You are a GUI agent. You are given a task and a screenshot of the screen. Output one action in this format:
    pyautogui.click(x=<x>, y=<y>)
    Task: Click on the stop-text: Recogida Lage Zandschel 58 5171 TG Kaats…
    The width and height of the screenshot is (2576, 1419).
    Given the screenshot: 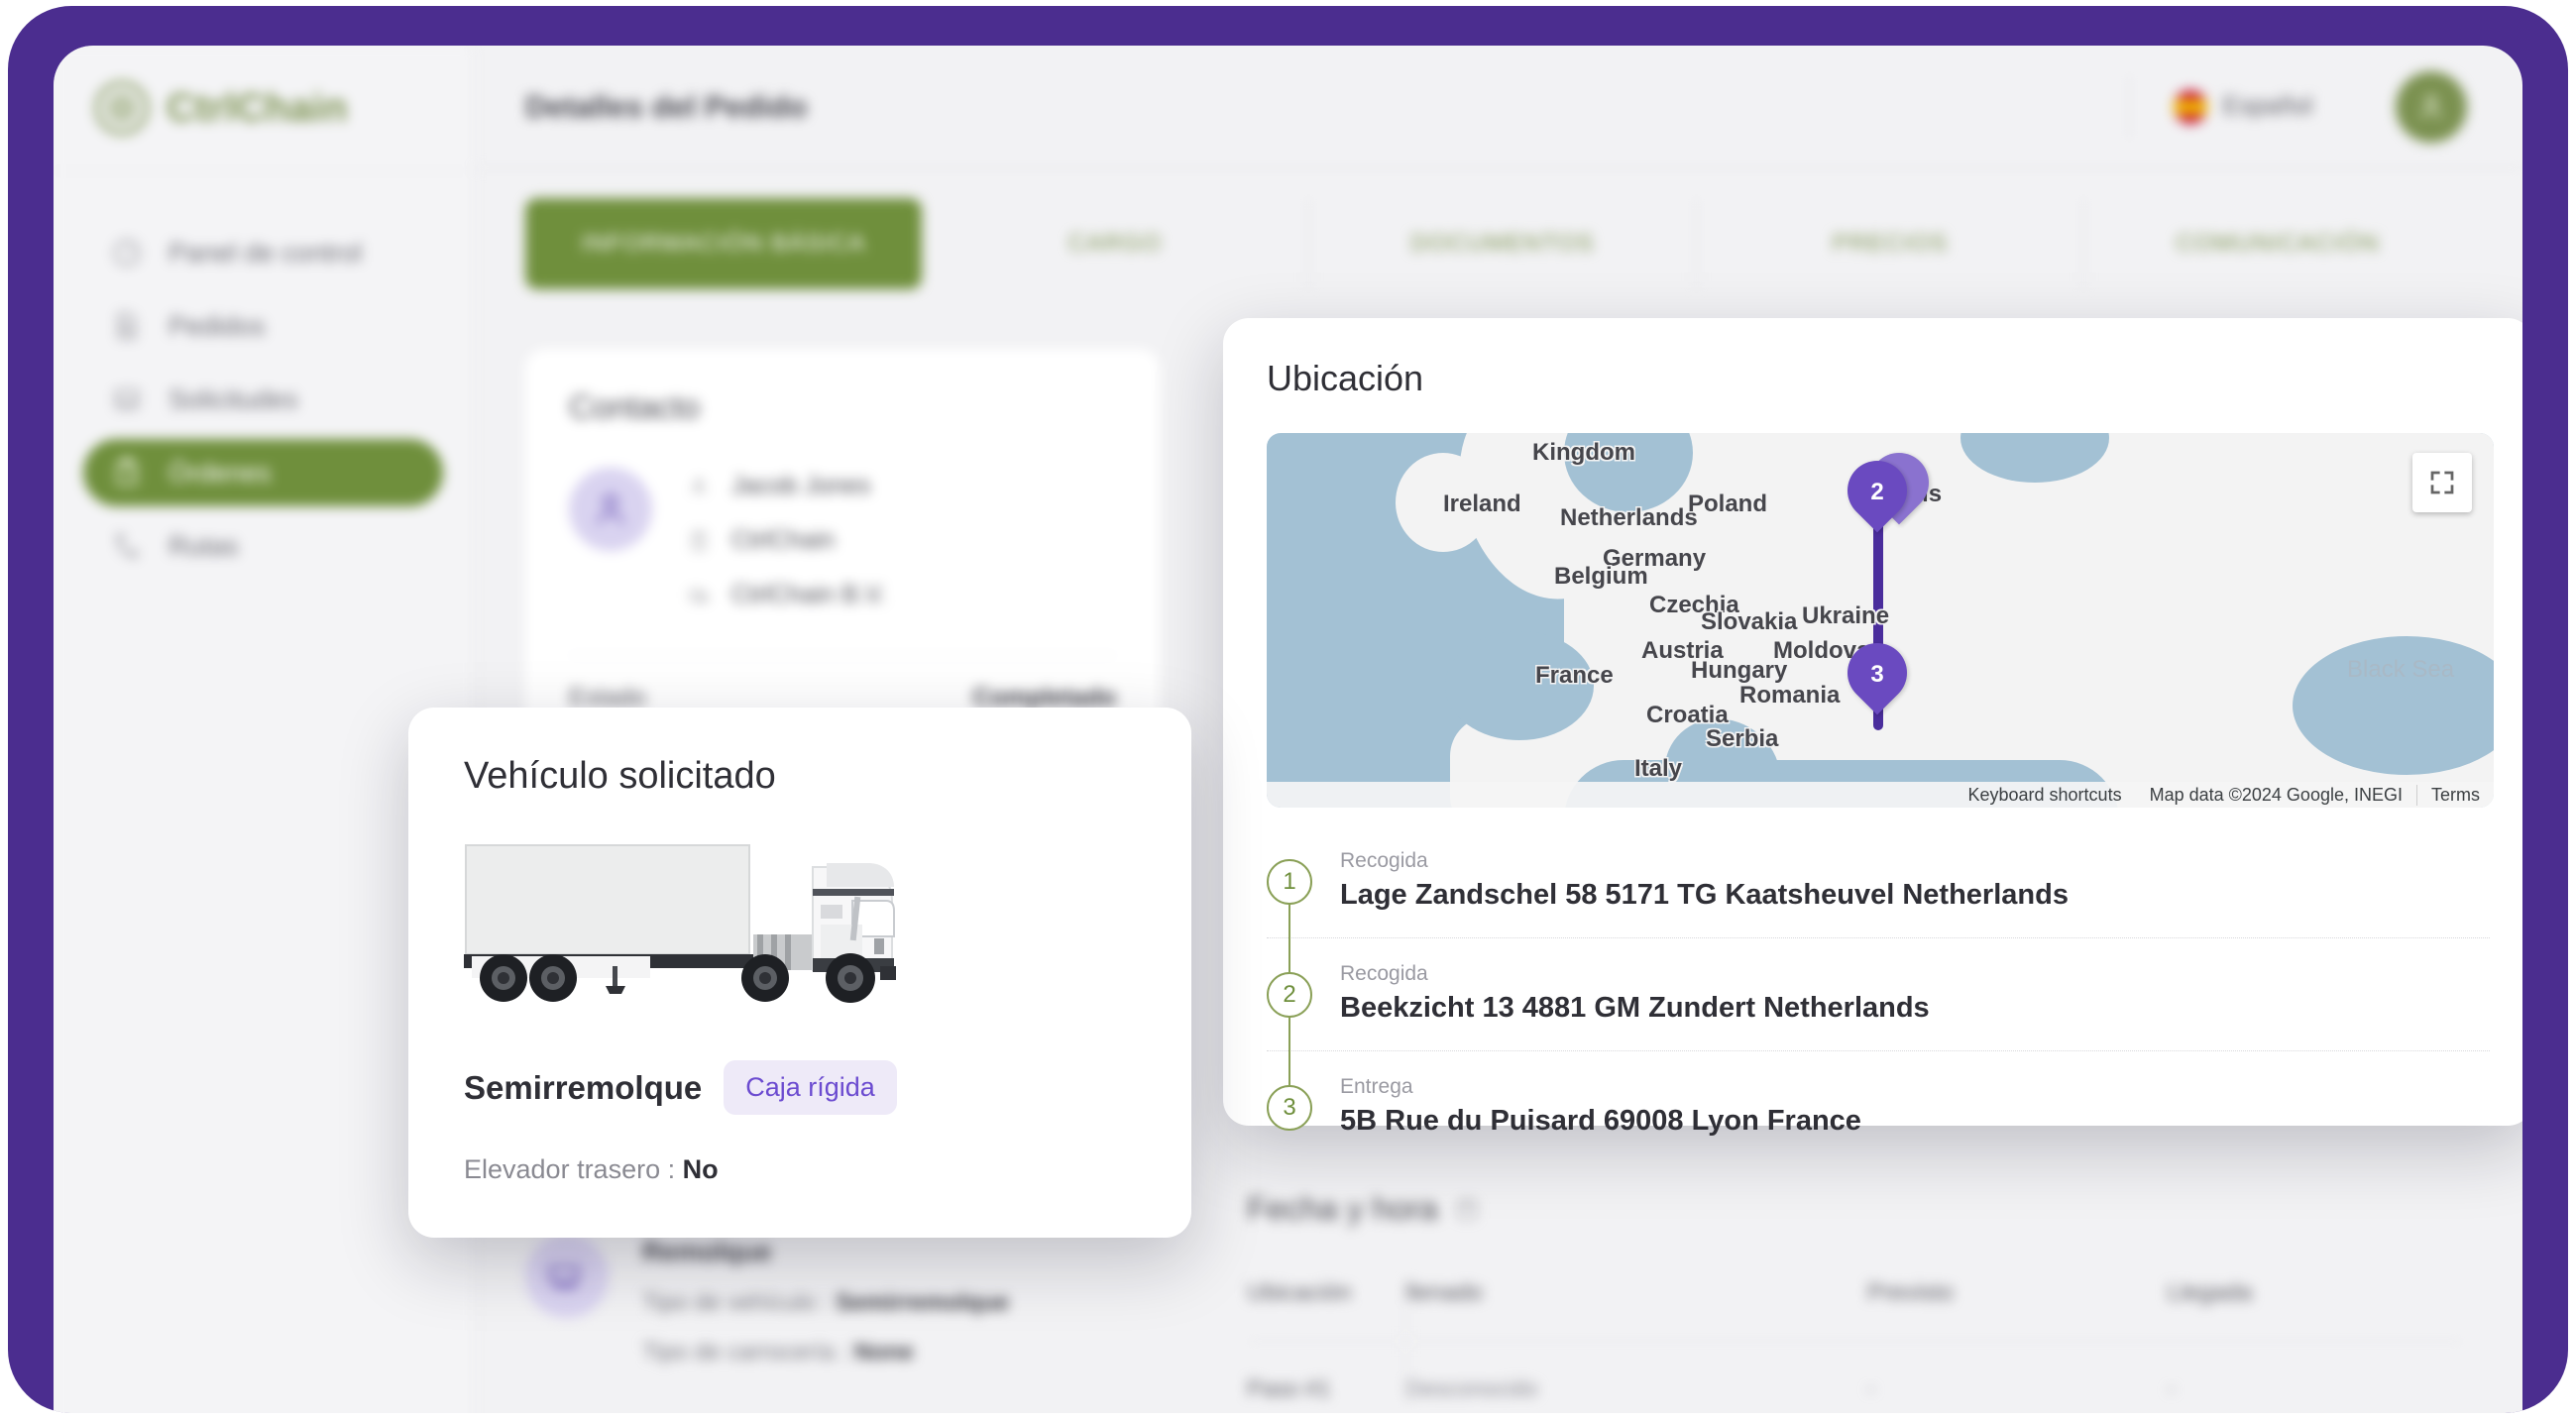 What is the action you would take?
    pyautogui.click(x=1704, y=879)
    